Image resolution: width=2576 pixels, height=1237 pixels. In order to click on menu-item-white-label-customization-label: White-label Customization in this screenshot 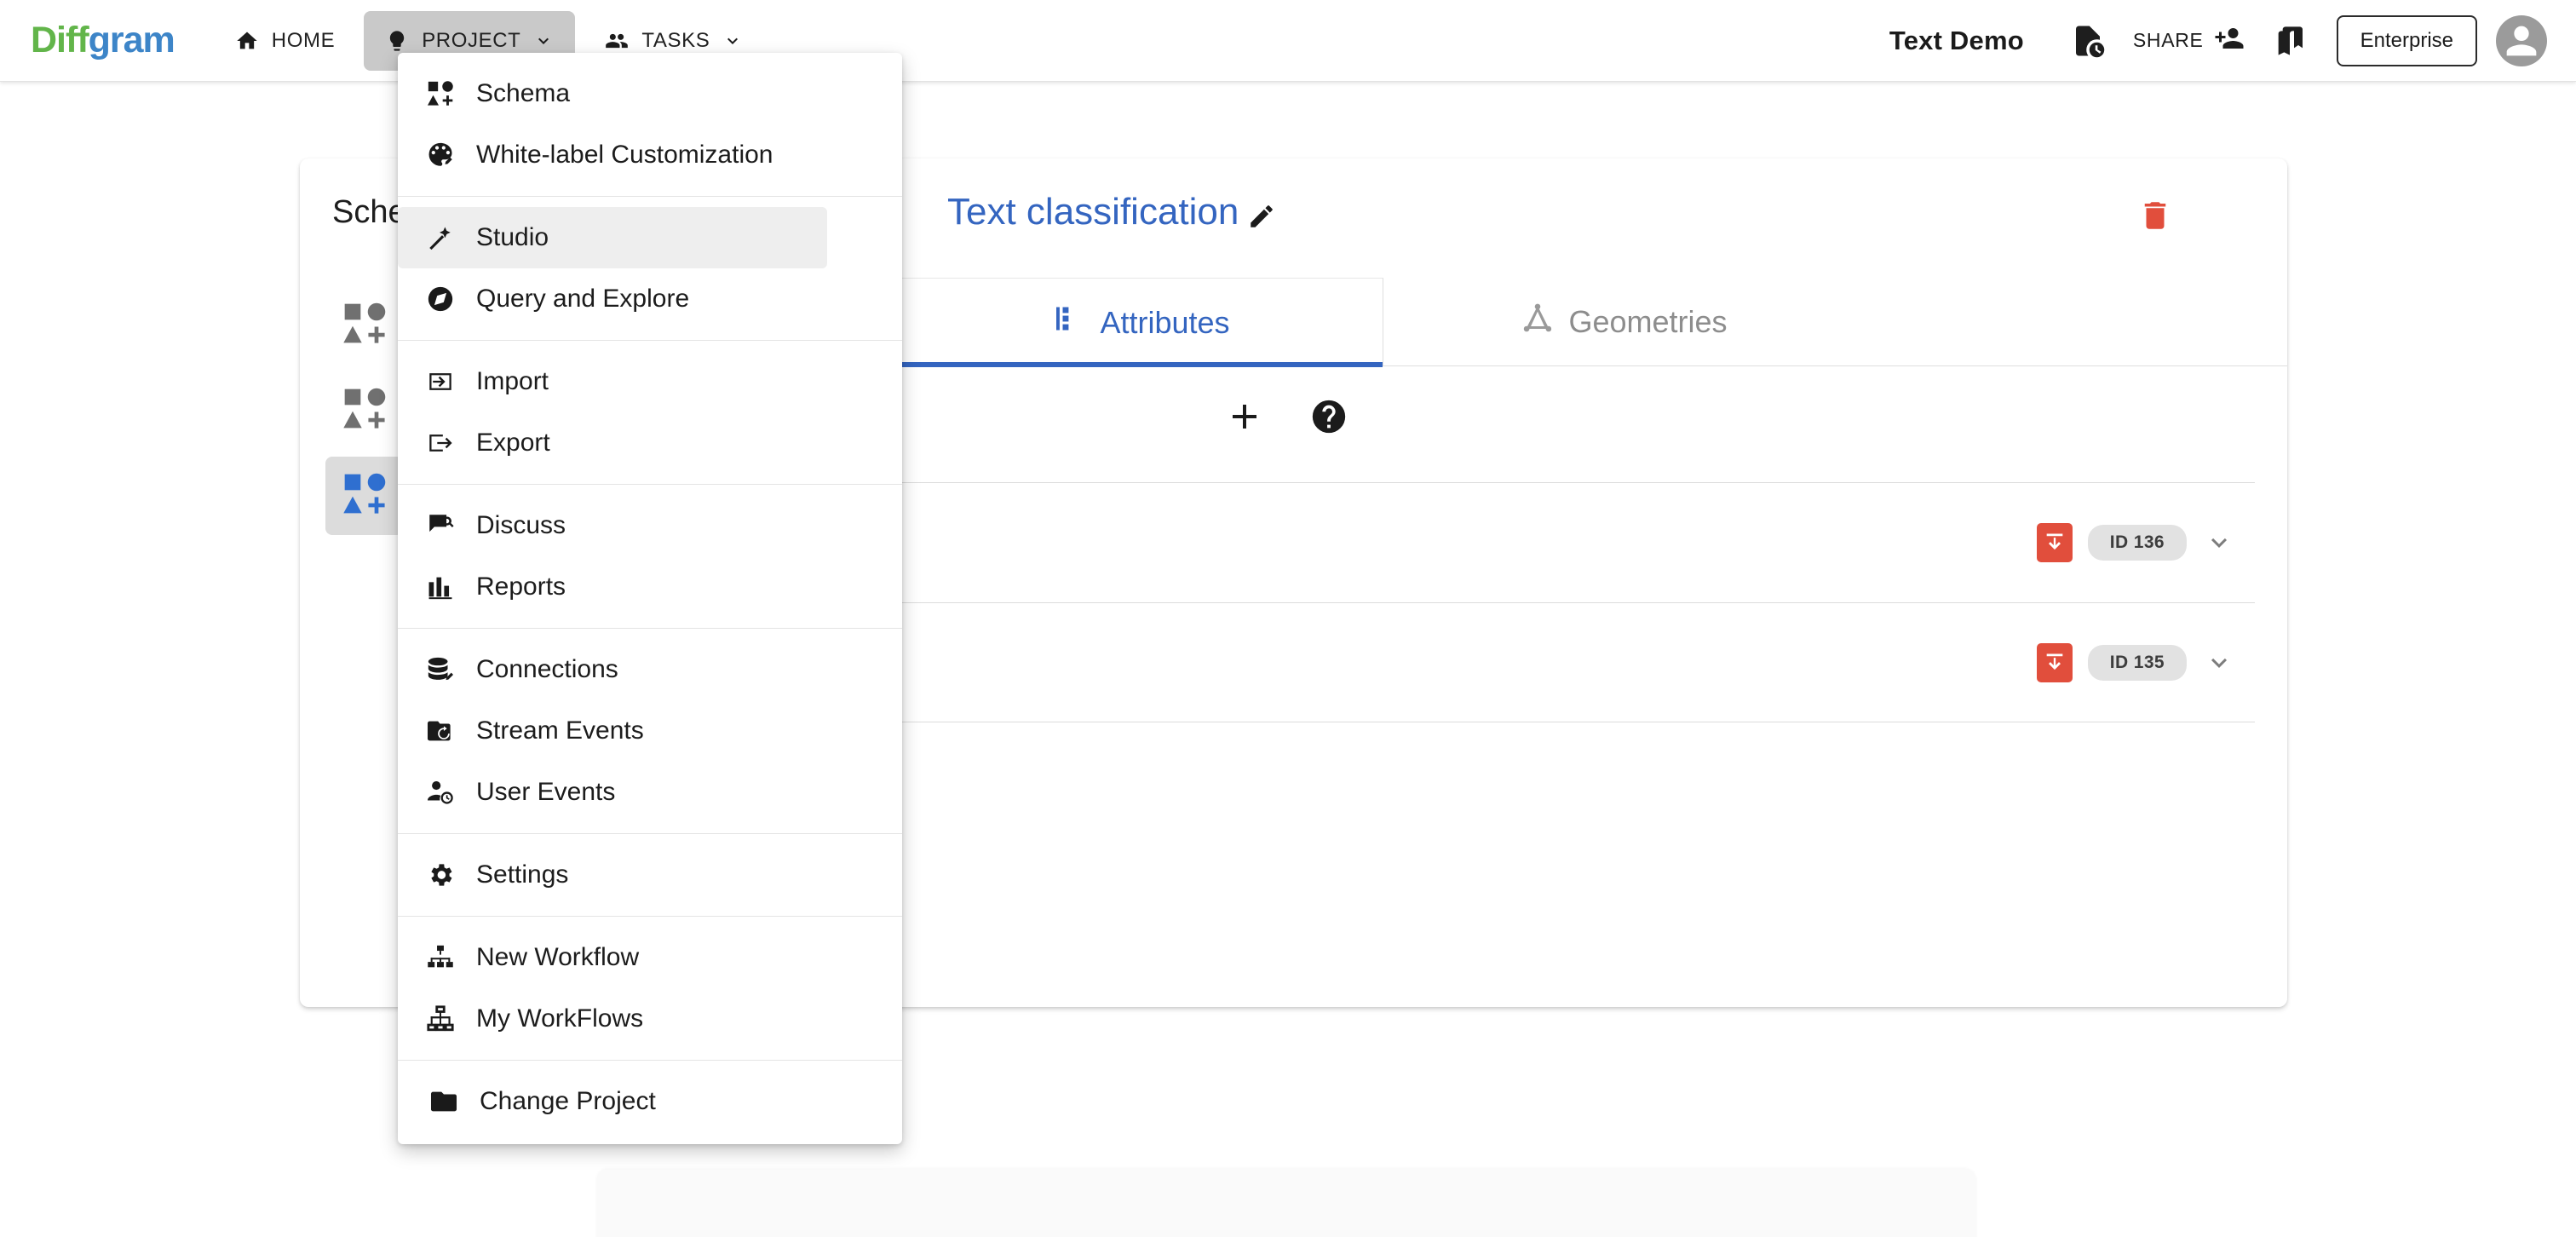, I will do `click(625, 155)`.